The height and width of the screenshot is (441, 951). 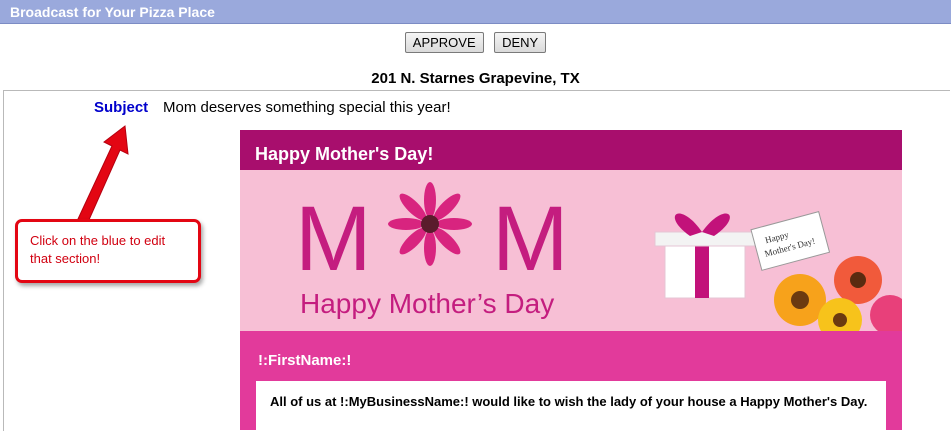 I want to click on instruction-callout: Click on the blue to edit that section!, so click(x=108, y=251).